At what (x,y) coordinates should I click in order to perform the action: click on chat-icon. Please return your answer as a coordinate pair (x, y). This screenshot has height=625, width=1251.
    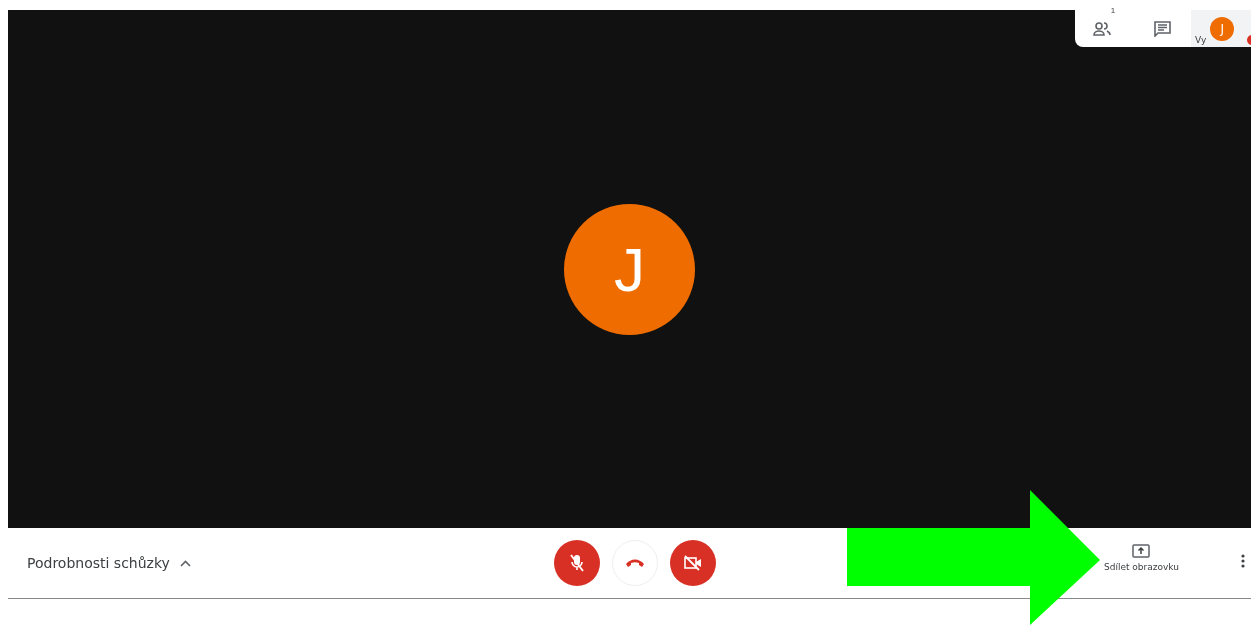
    Looking at the image, I should click on (1162, 28).